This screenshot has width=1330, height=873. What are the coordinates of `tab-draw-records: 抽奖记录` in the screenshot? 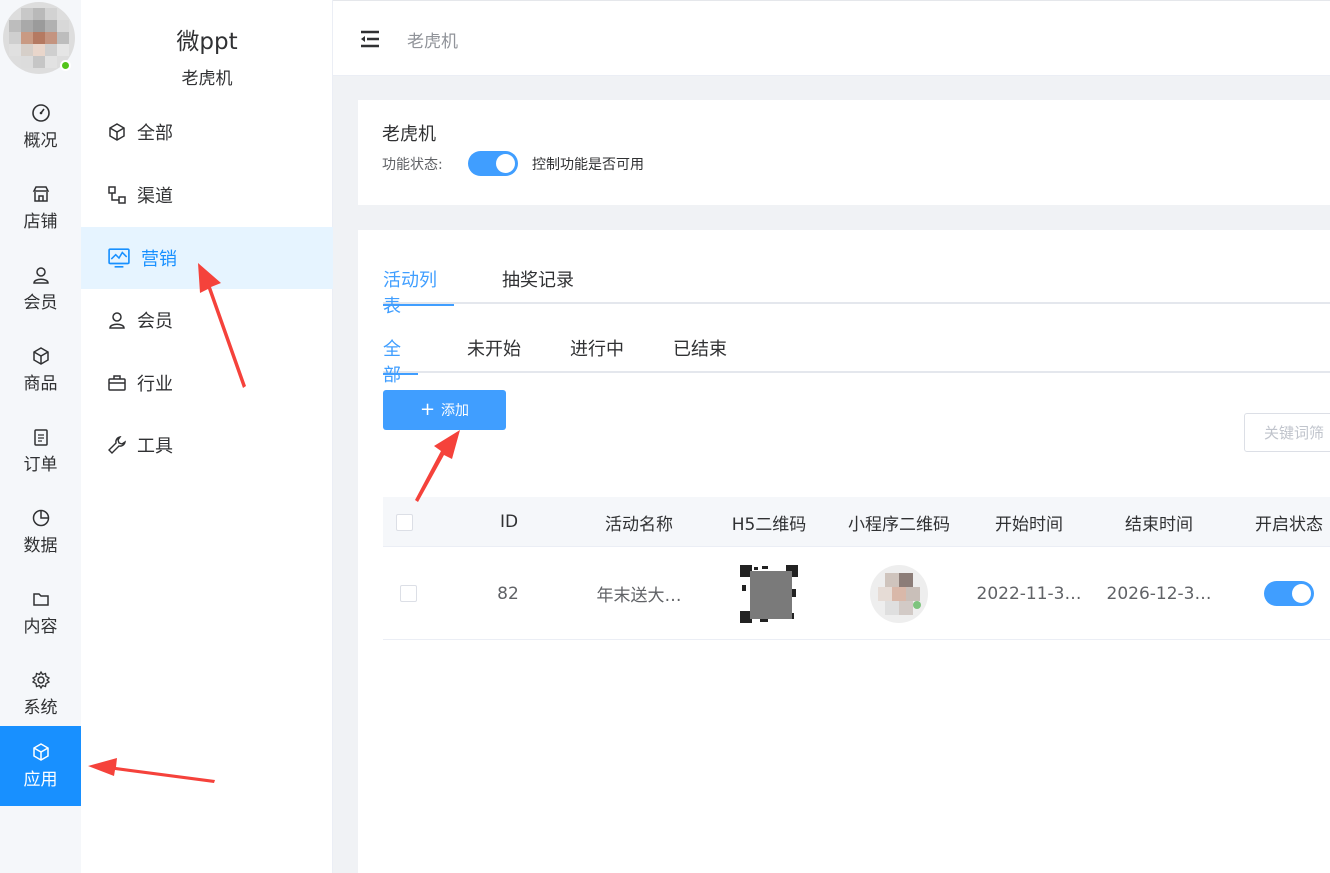 It's located at (538, 285).